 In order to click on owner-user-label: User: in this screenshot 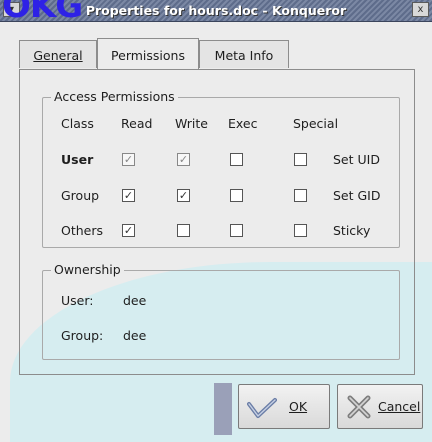, I will do `click(77, 300)`.